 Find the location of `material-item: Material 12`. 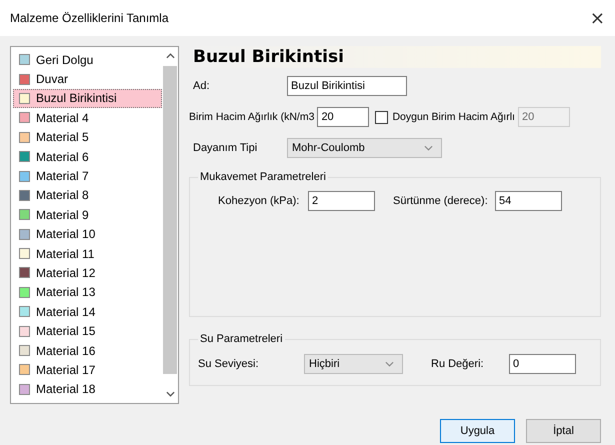

material-item: Material 12 is located at coordinates (87, 273).